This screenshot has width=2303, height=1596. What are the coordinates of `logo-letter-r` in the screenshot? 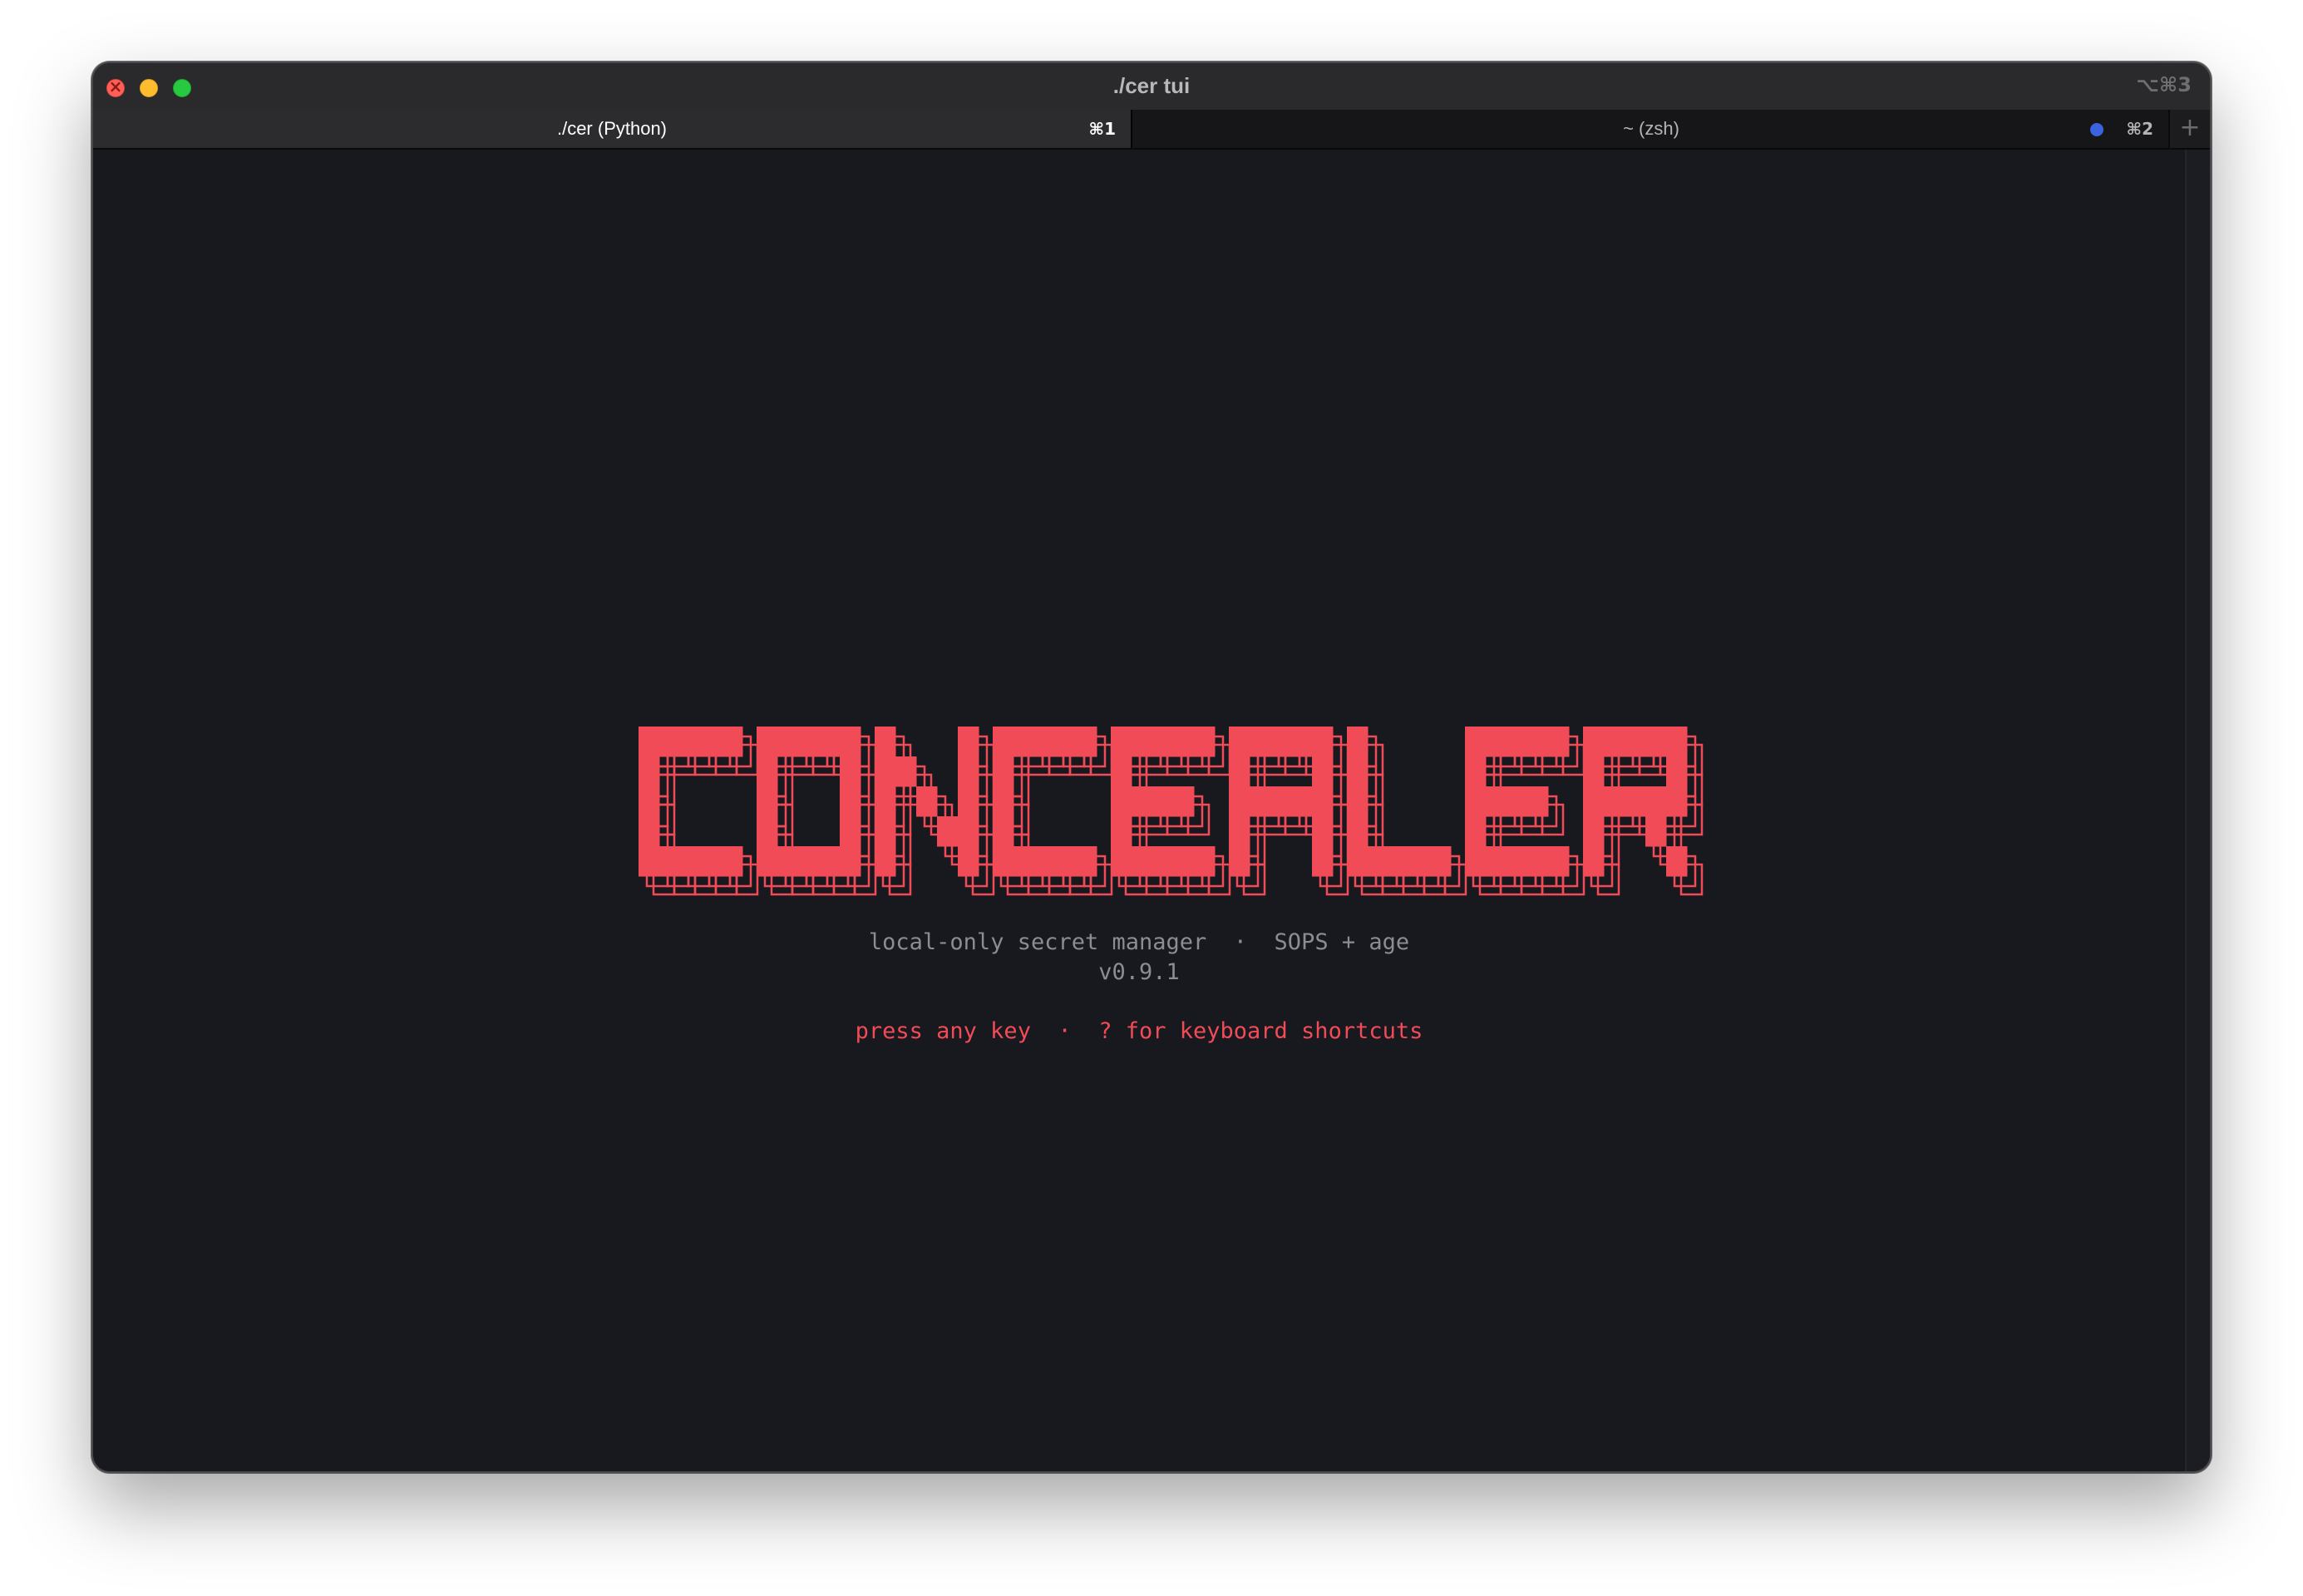 It's located at (1635, 802).